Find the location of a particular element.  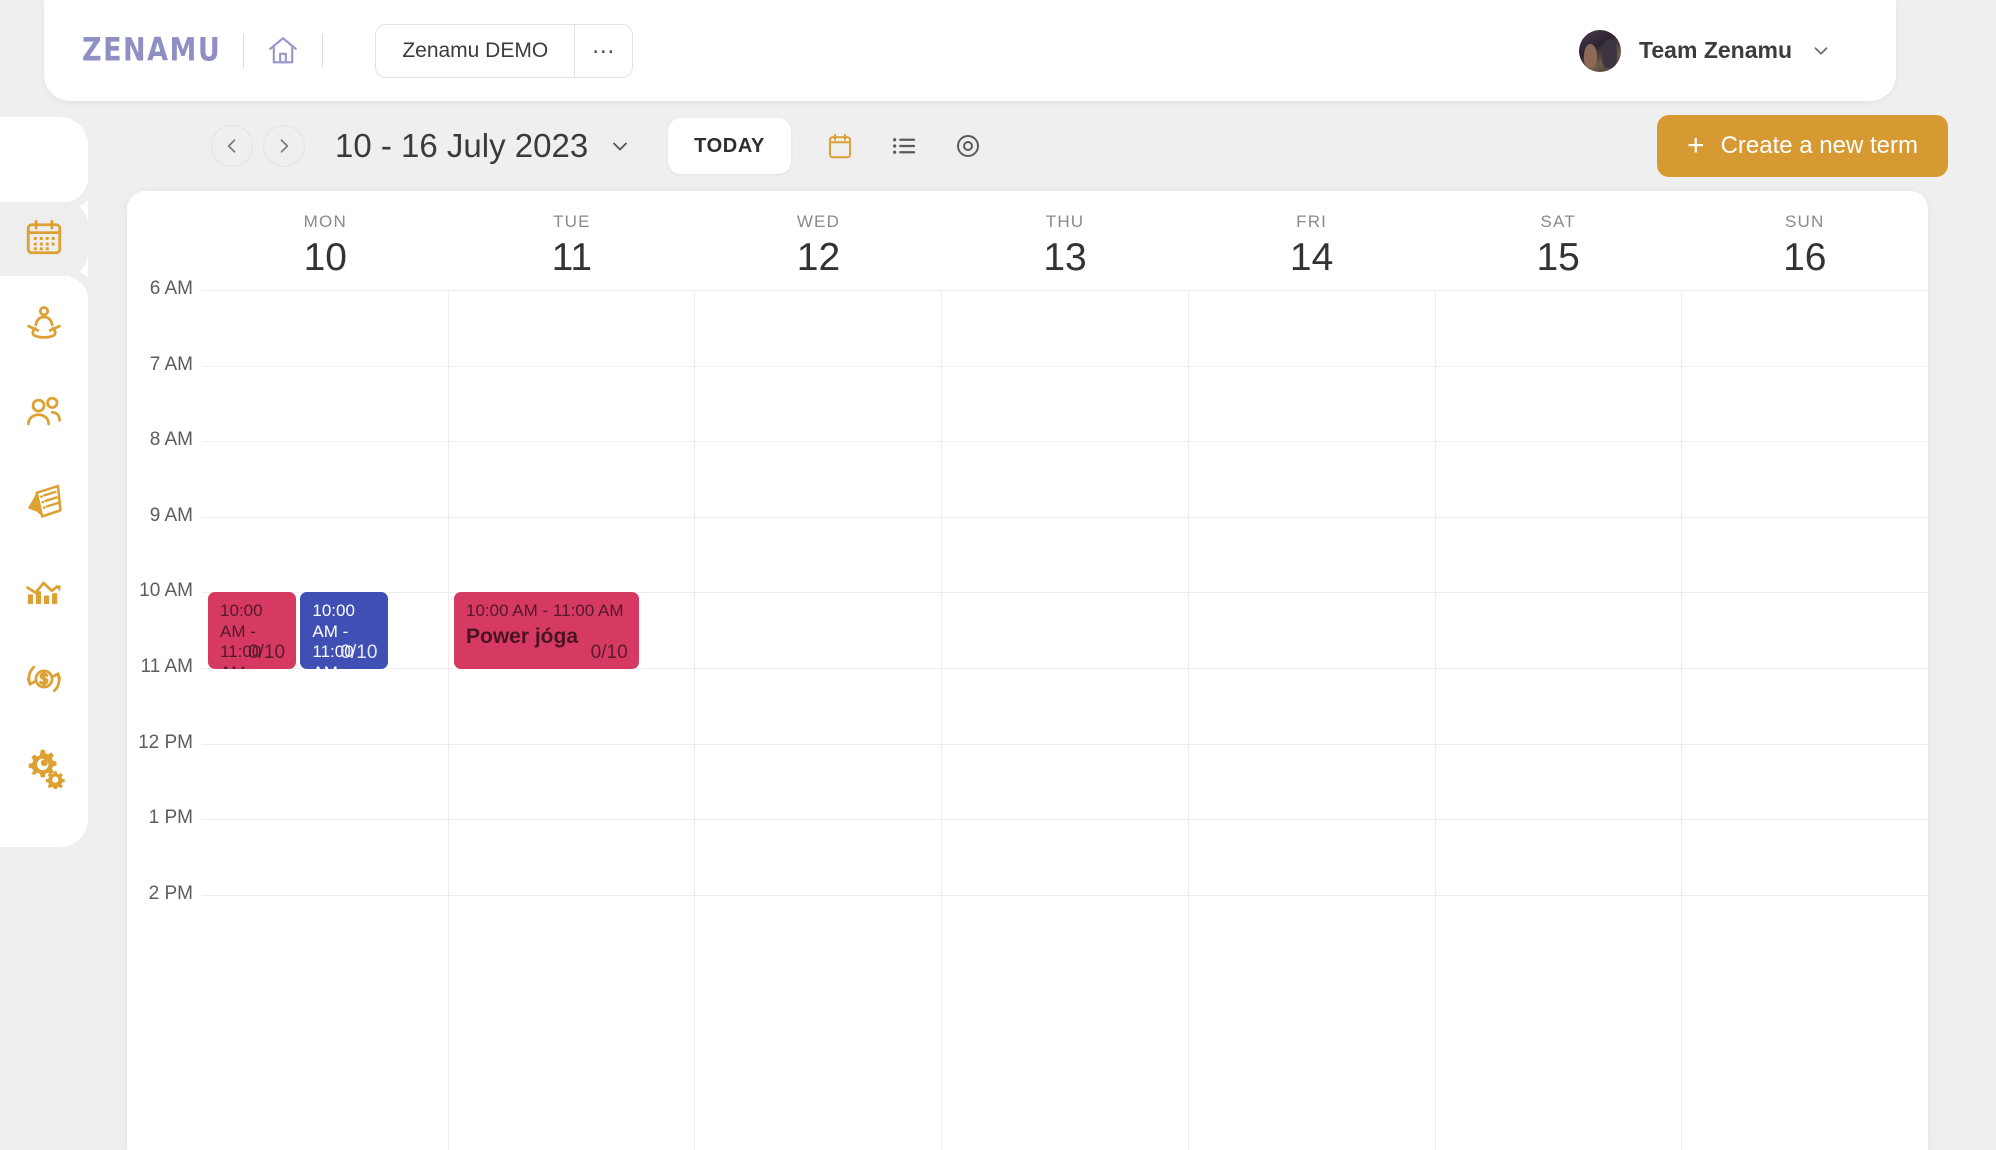

day-of-week: SUN is located at coordinates (1805, 221).